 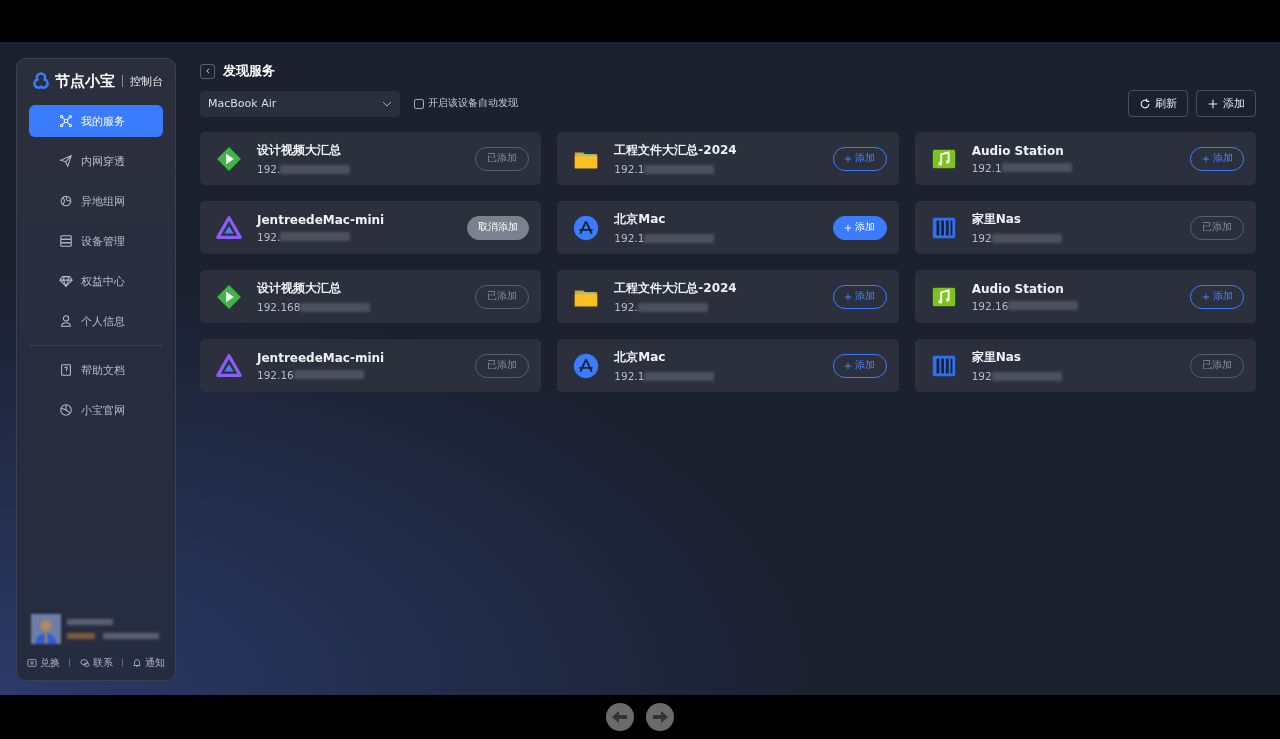 I want to click on sidebar-item: 异地组网, so click(x=96, y=201).